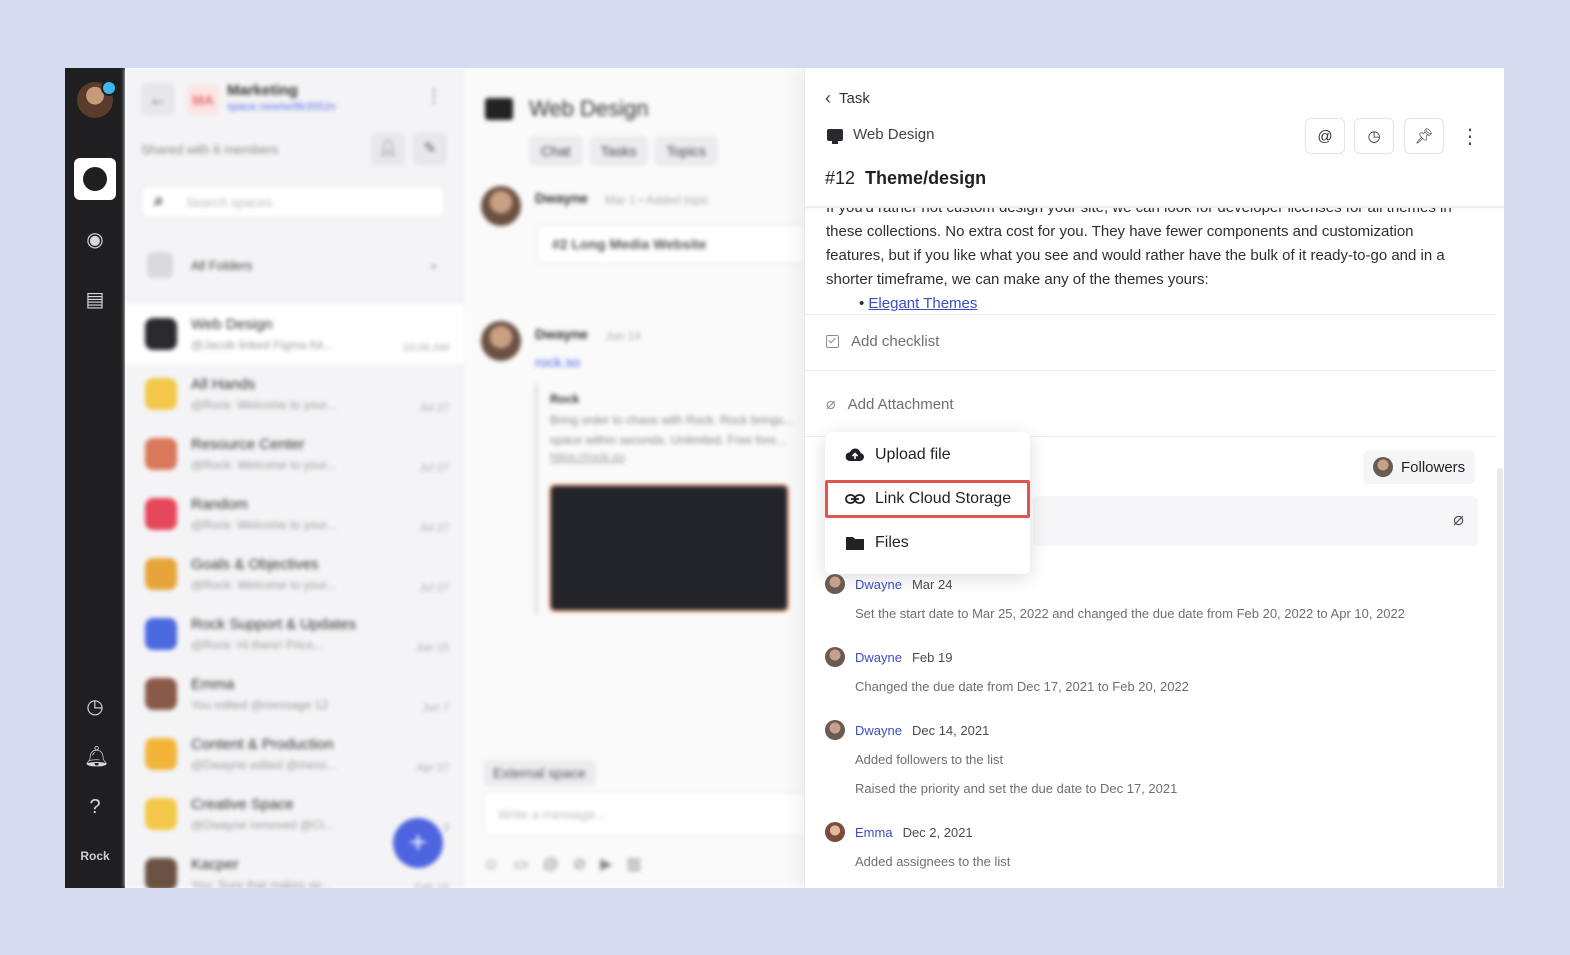  What do you see at coordinates (294, 394) in the screenshot?
I see `list-item: All Hands @Rock: Welcome to your... Jul 27` at bounding box center [294, 394].